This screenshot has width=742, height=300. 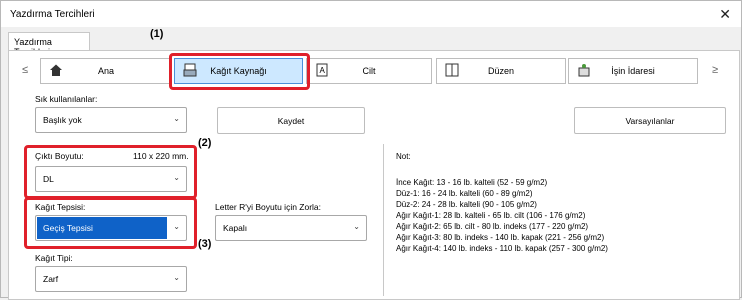 I want to click on callout-2: (2), so click(x=205, y=143).